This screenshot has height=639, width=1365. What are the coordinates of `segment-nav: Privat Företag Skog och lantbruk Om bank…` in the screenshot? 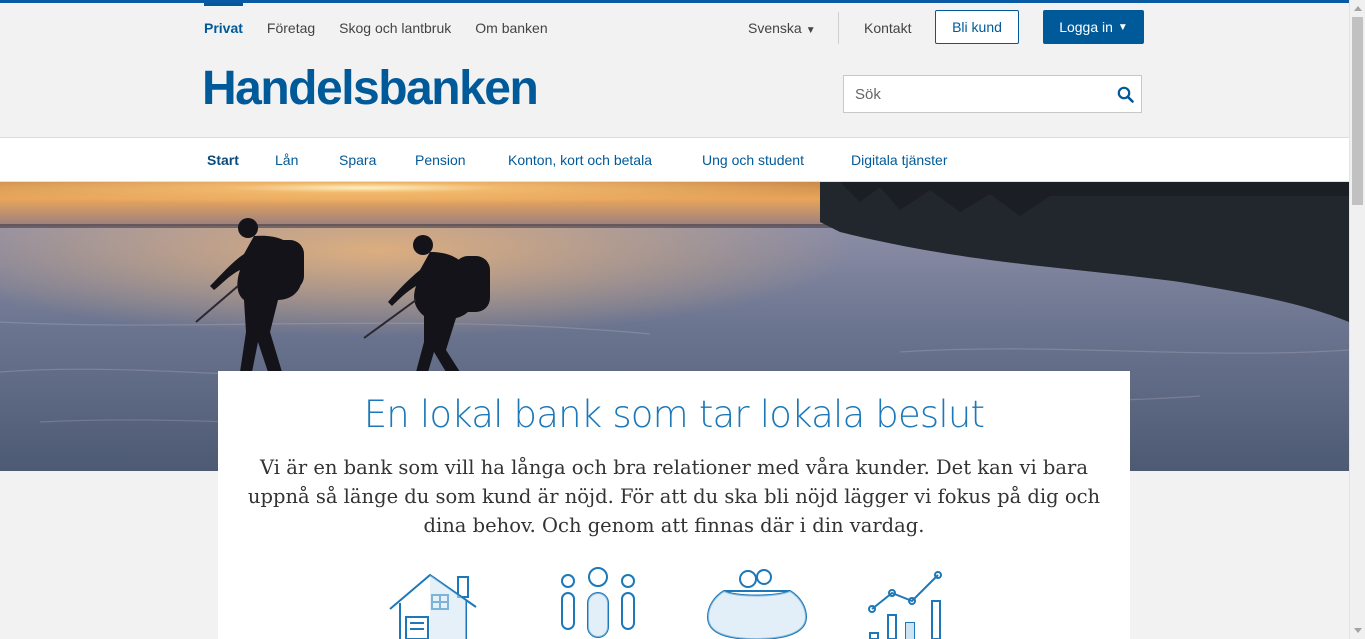 It's located at (388, 28).